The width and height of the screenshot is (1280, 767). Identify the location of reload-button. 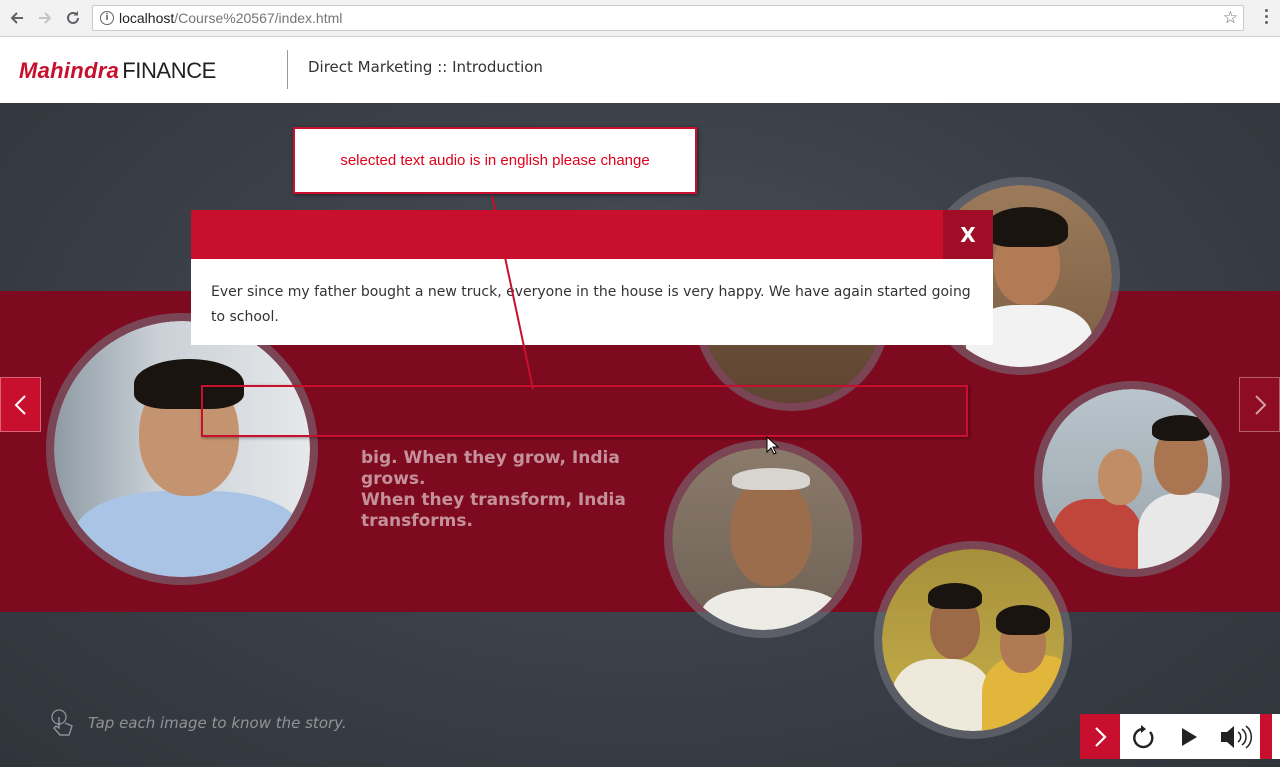
(73, 18).